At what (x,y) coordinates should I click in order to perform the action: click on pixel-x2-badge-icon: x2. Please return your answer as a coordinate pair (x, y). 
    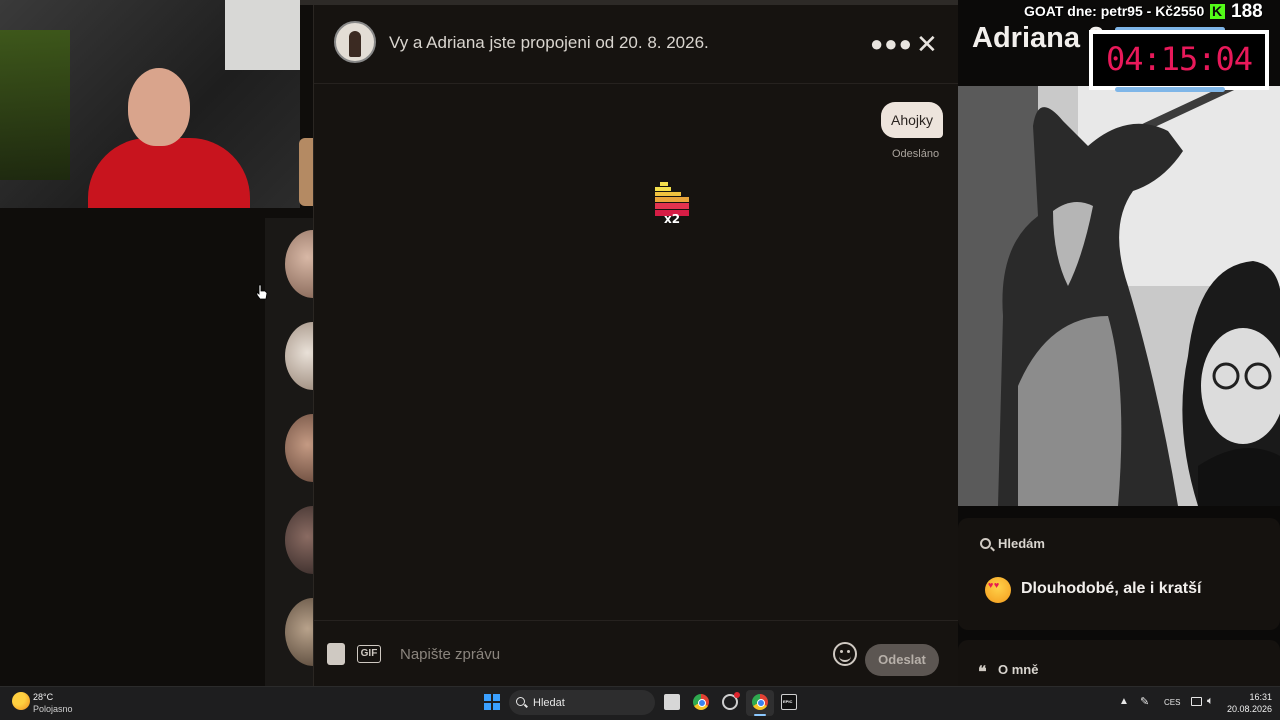
    Looking at the image, I should click on (672, 203).